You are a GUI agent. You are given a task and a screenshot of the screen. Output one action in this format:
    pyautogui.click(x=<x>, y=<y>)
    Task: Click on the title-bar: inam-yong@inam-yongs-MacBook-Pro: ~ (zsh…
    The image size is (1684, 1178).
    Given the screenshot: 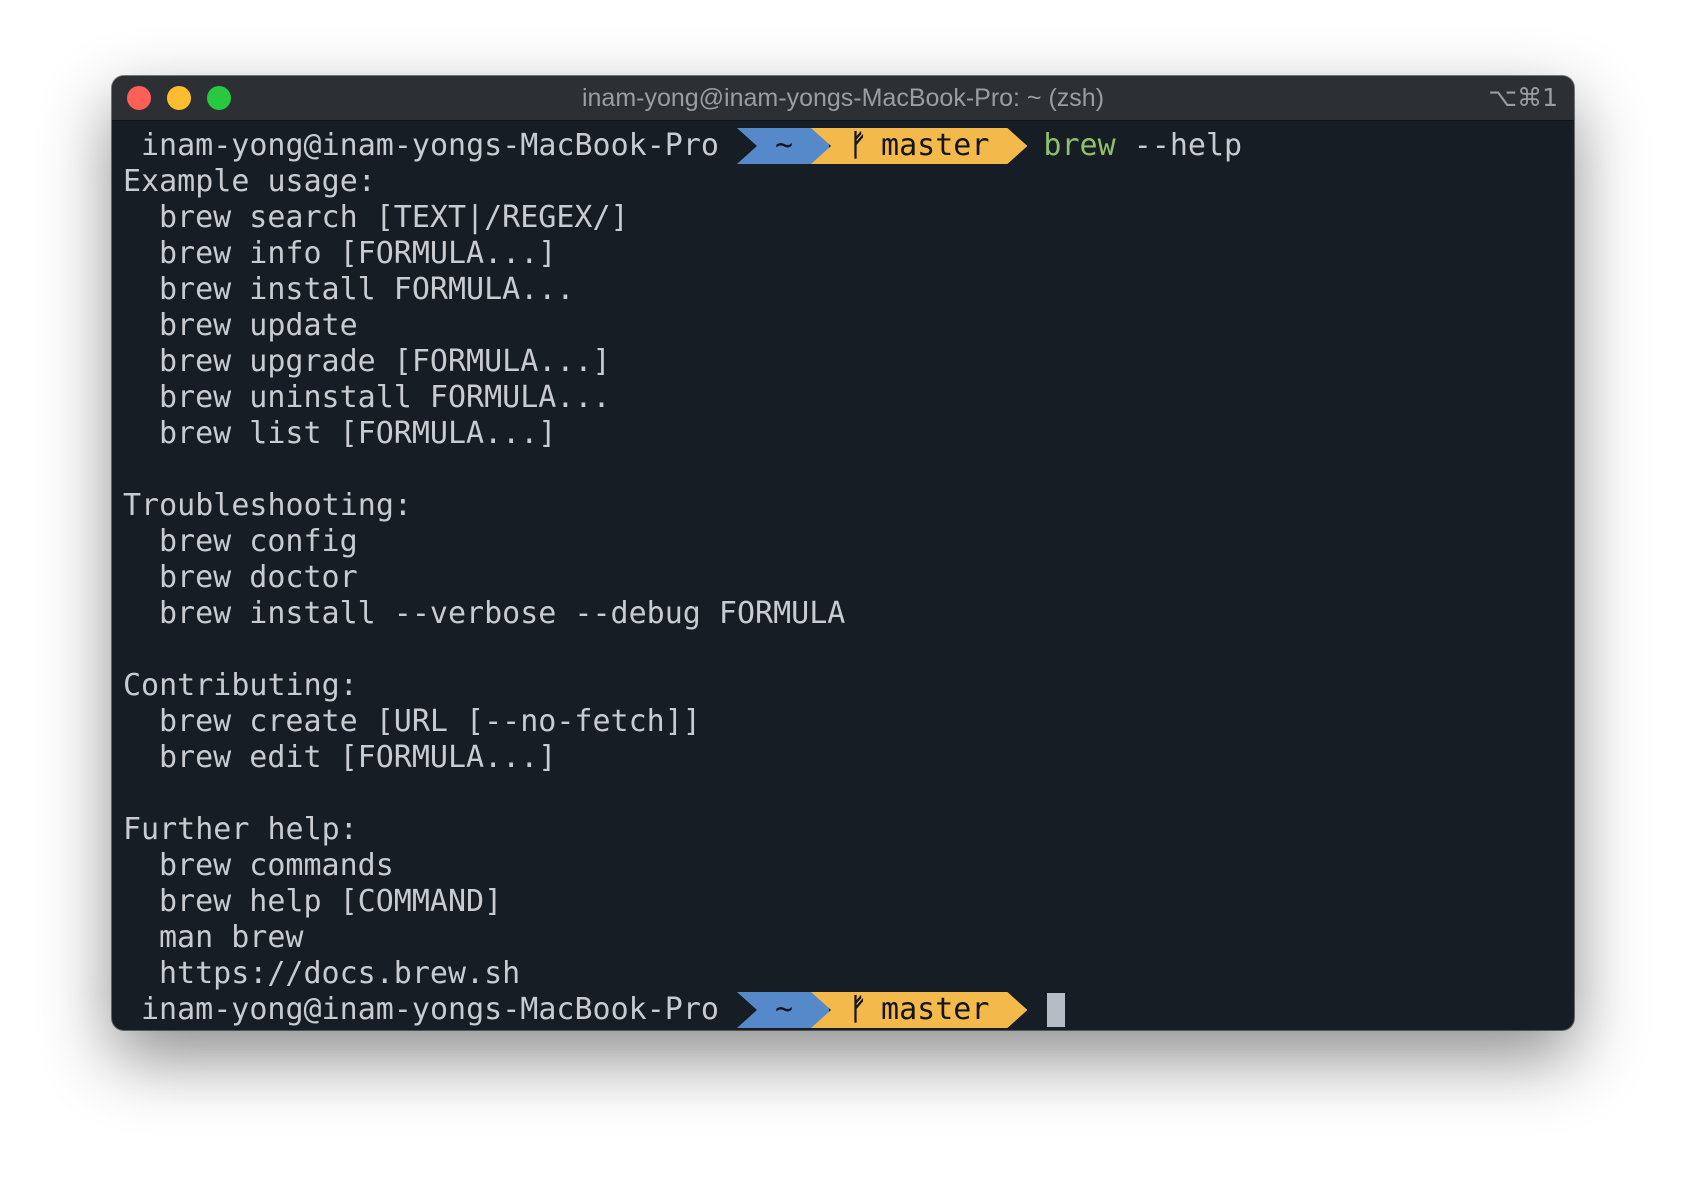 What is the action you would take?
    pyautogui.click(x=843, y=98)
    